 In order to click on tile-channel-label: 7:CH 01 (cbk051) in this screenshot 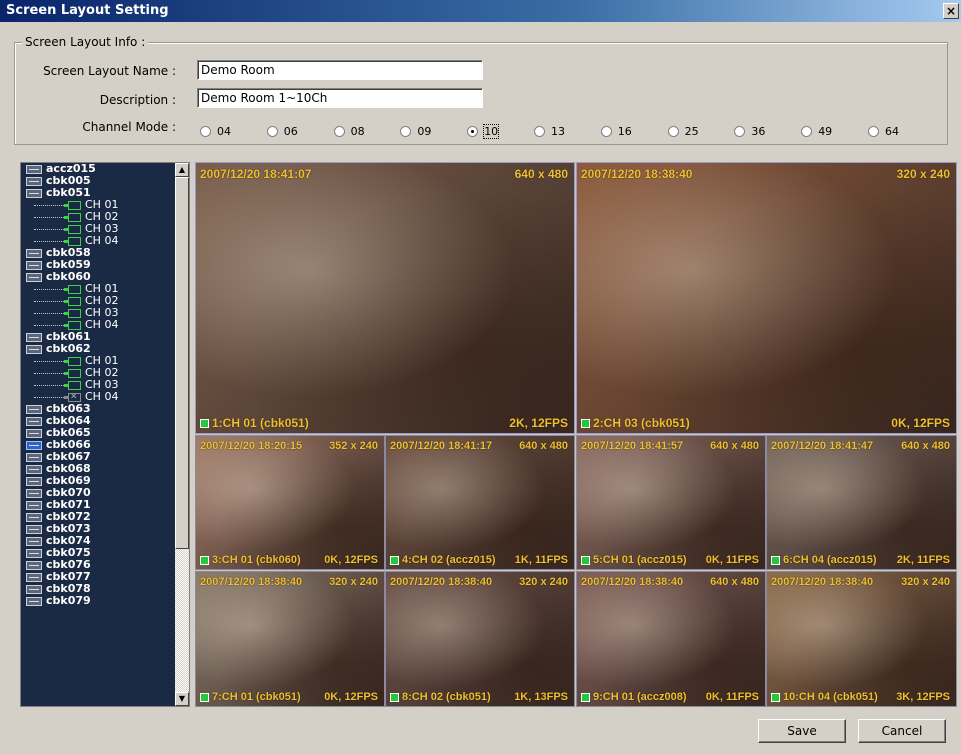, I will do `click(256, 697)`.